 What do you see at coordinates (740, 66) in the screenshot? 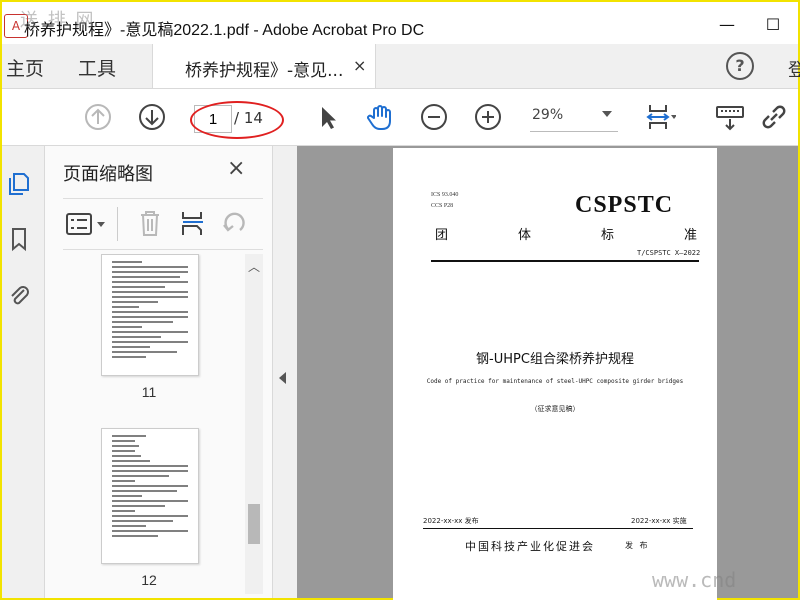
I see `help-icon: ?` at bounding box center [740, 66].